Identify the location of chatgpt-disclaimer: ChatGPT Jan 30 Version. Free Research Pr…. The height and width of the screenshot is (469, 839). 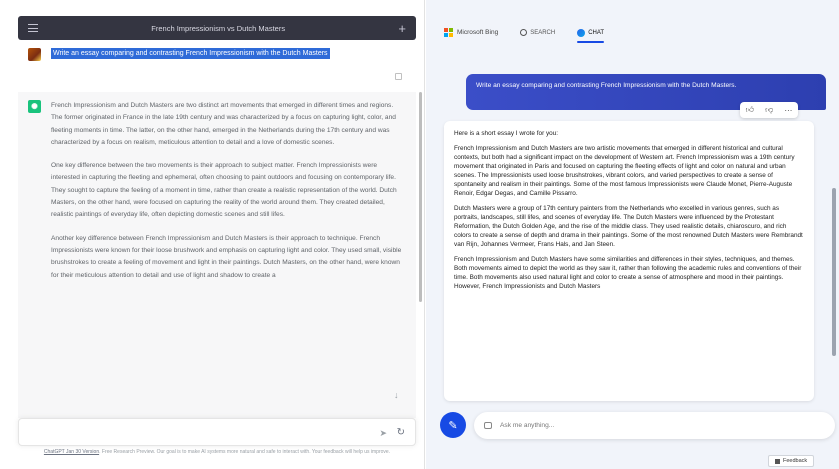
(217, 452).